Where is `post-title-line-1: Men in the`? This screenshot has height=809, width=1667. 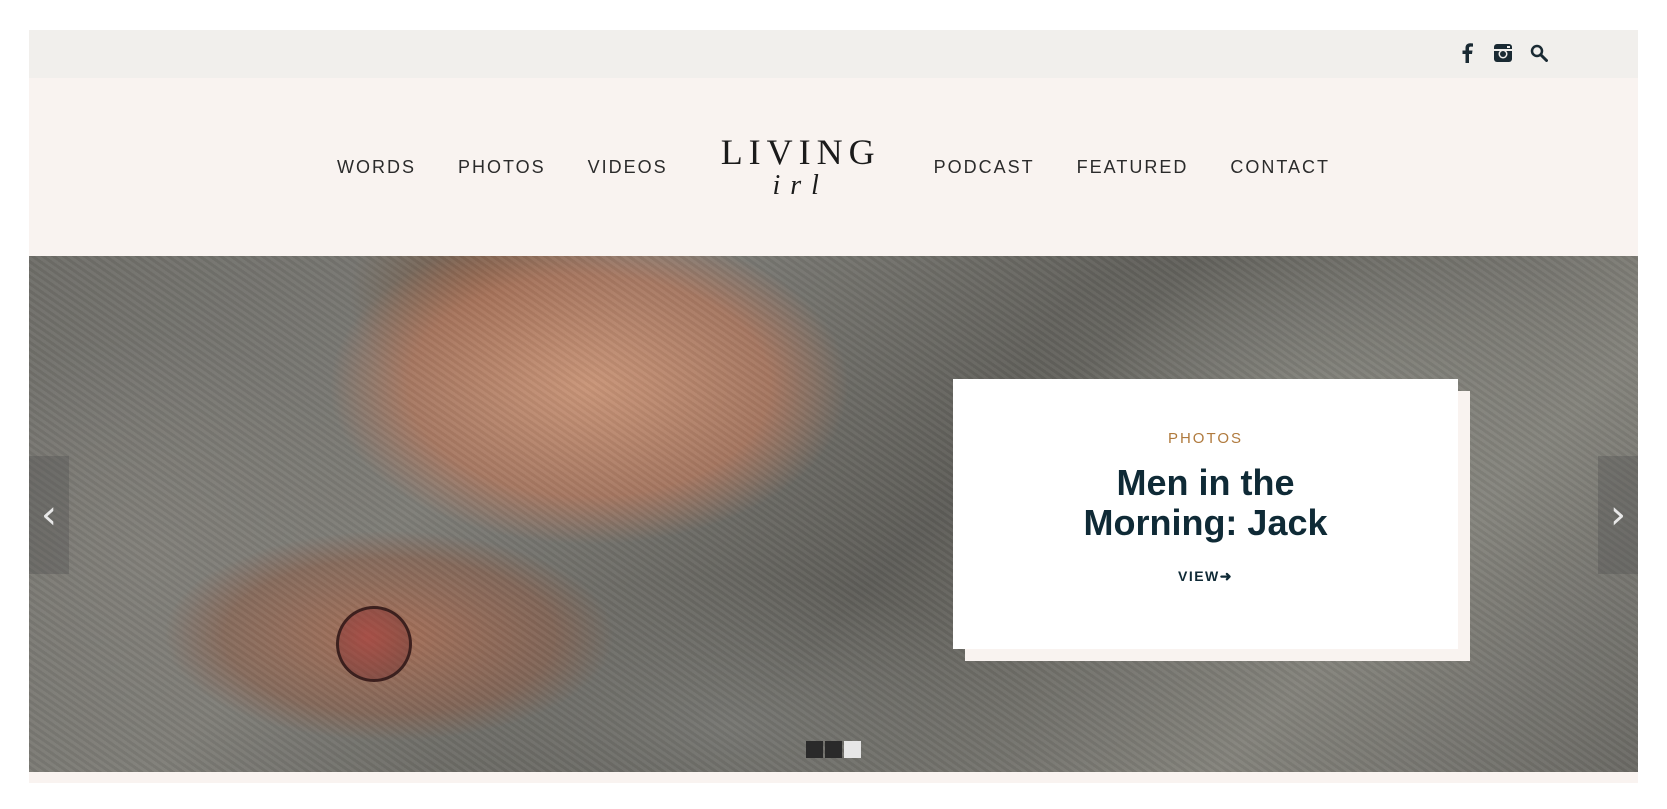
post-title-line-1: Men in the is located at coordinates (1205, 482).